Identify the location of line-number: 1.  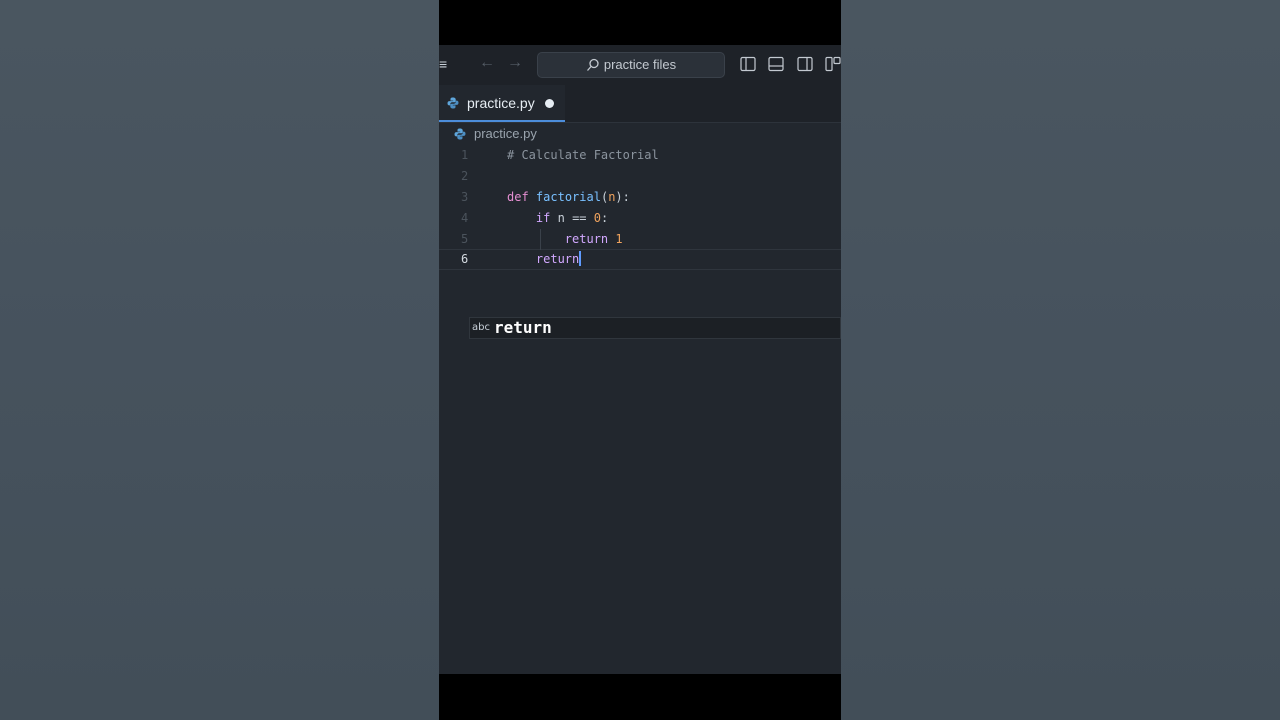
(465, 155).